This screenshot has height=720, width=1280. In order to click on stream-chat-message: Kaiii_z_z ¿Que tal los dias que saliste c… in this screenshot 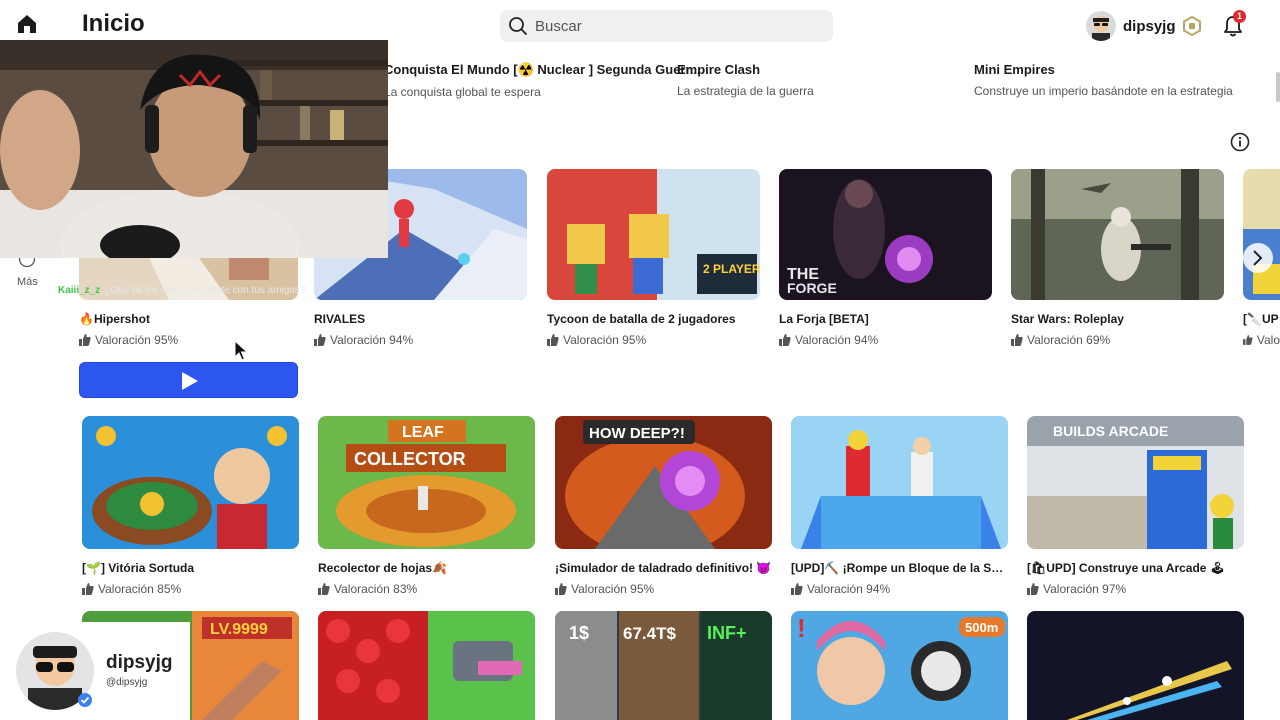, I will do `click(181, 290)`.